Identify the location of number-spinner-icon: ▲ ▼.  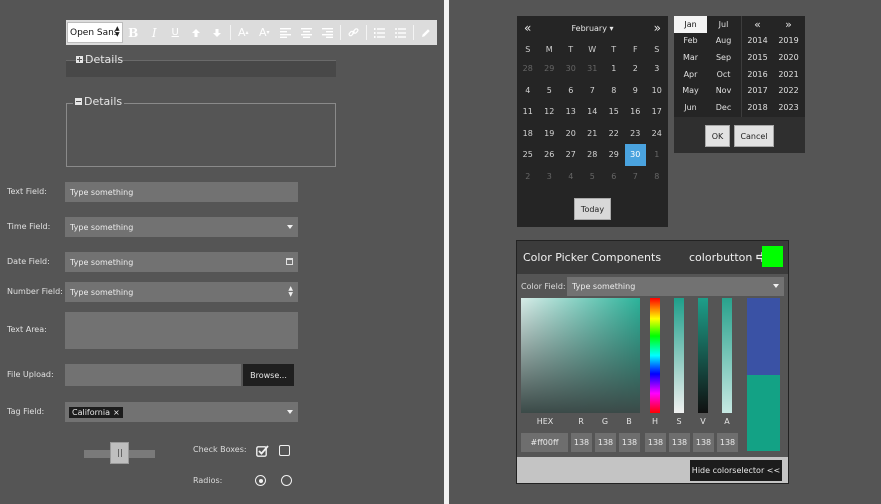
(290, 292).